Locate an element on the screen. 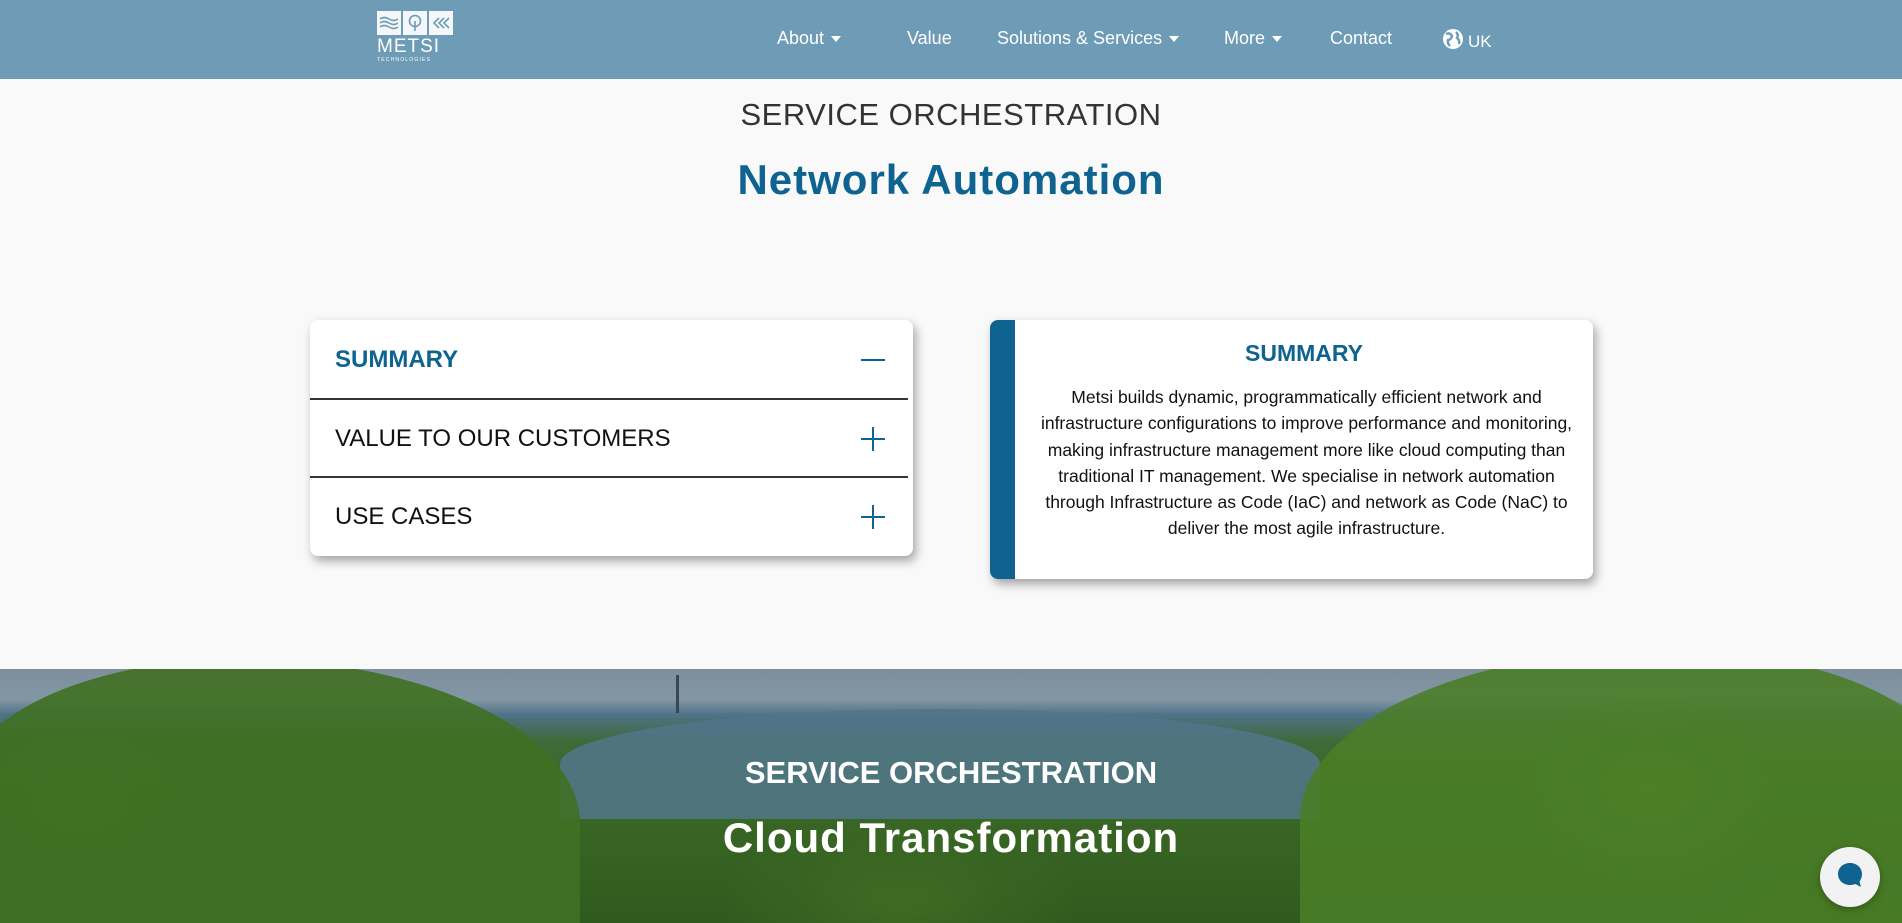 This screenshot has width=1902, height=923. chat-launcher-button is located at coordinates (1850, 877).